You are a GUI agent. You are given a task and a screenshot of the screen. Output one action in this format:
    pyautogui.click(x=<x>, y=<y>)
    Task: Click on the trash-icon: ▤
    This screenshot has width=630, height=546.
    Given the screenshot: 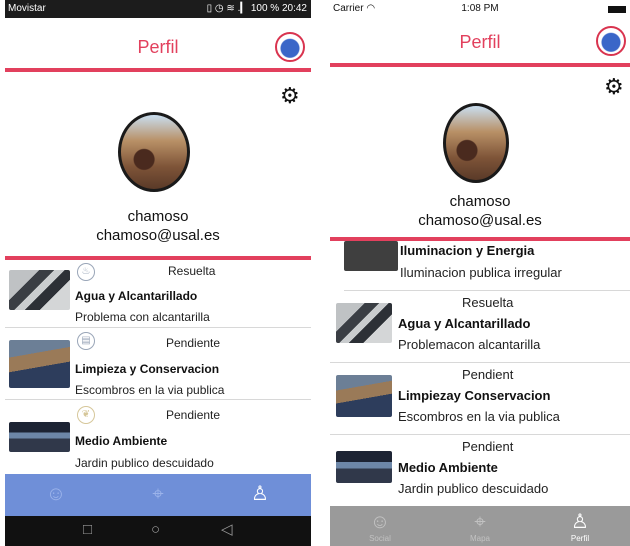 What is the action you would take?
    pyautogui.click(x=86, y=341)
    